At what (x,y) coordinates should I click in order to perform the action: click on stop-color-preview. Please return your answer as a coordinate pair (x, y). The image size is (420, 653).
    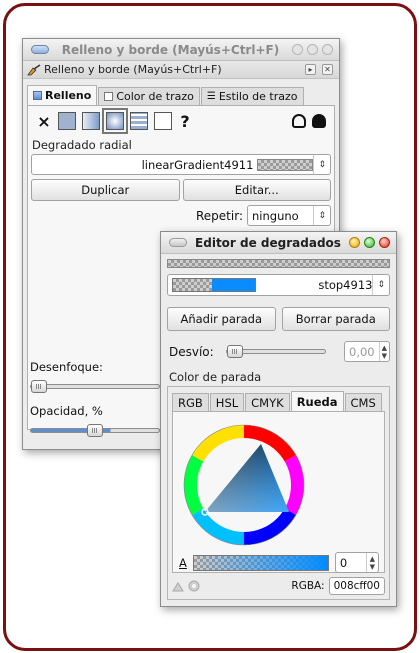
    Looking at the image, I should click on (234, 285).